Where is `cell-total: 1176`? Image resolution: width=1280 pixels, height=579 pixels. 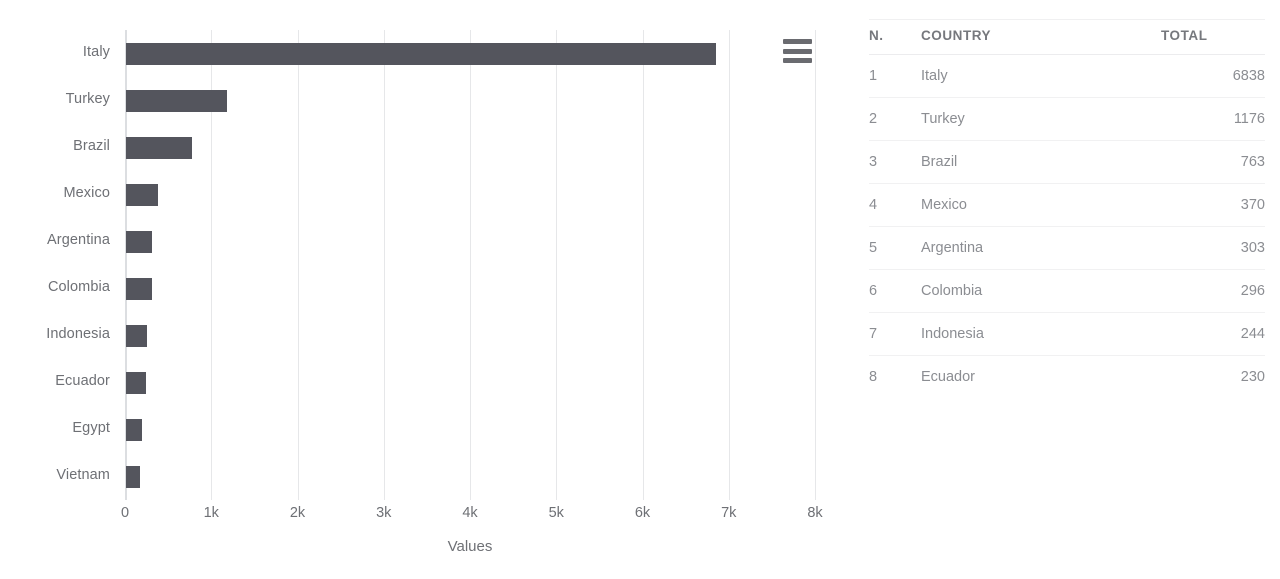 cell-total: 1176 is located at coordinates (1213, 119).